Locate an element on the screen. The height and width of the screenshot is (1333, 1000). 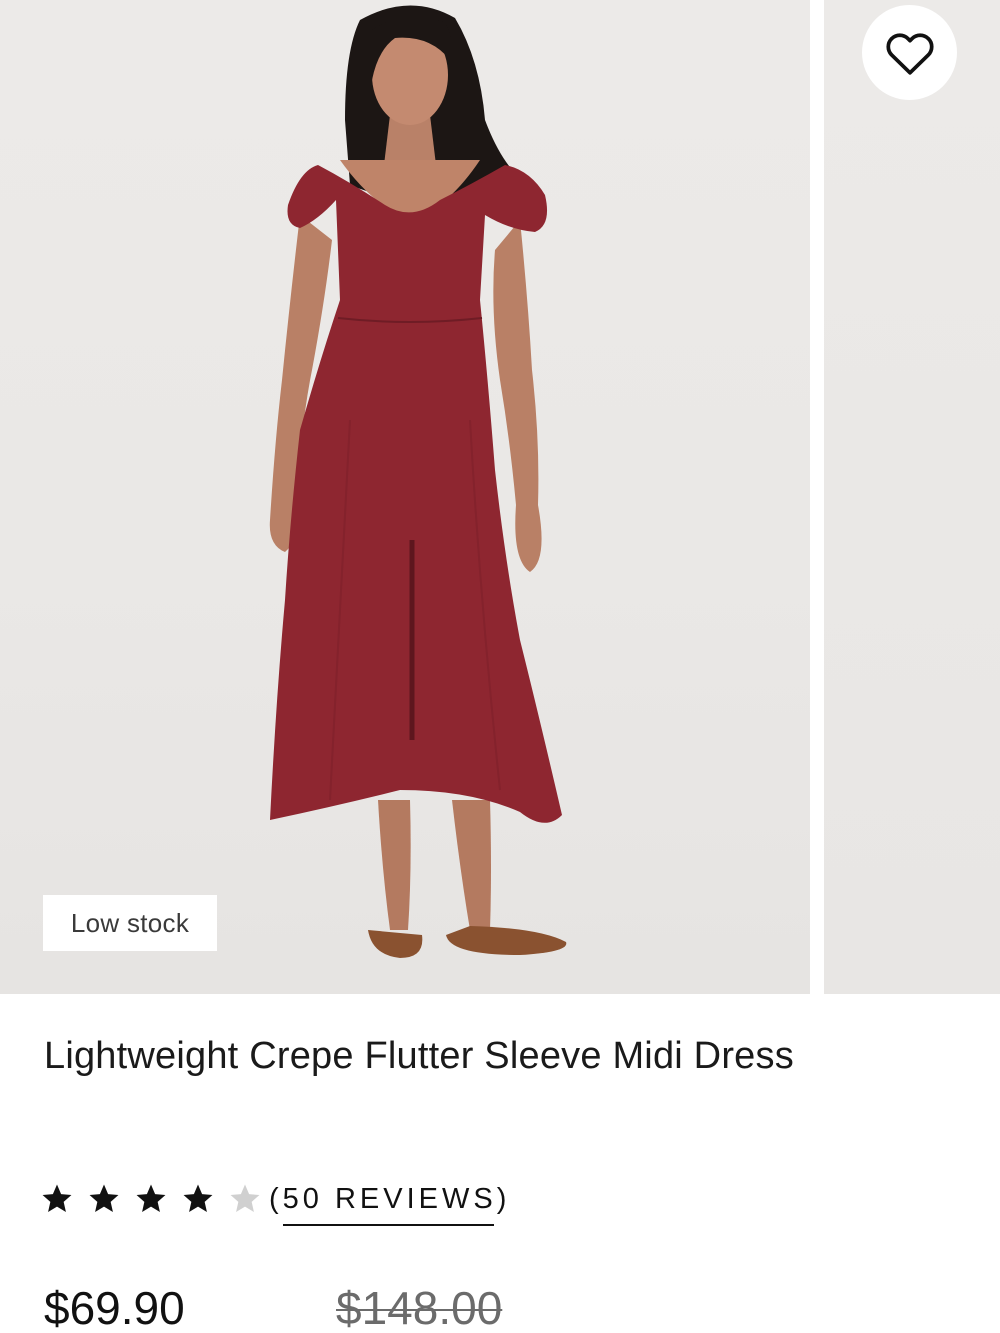
heart-outline-icon is located at coordinates (909, 53).